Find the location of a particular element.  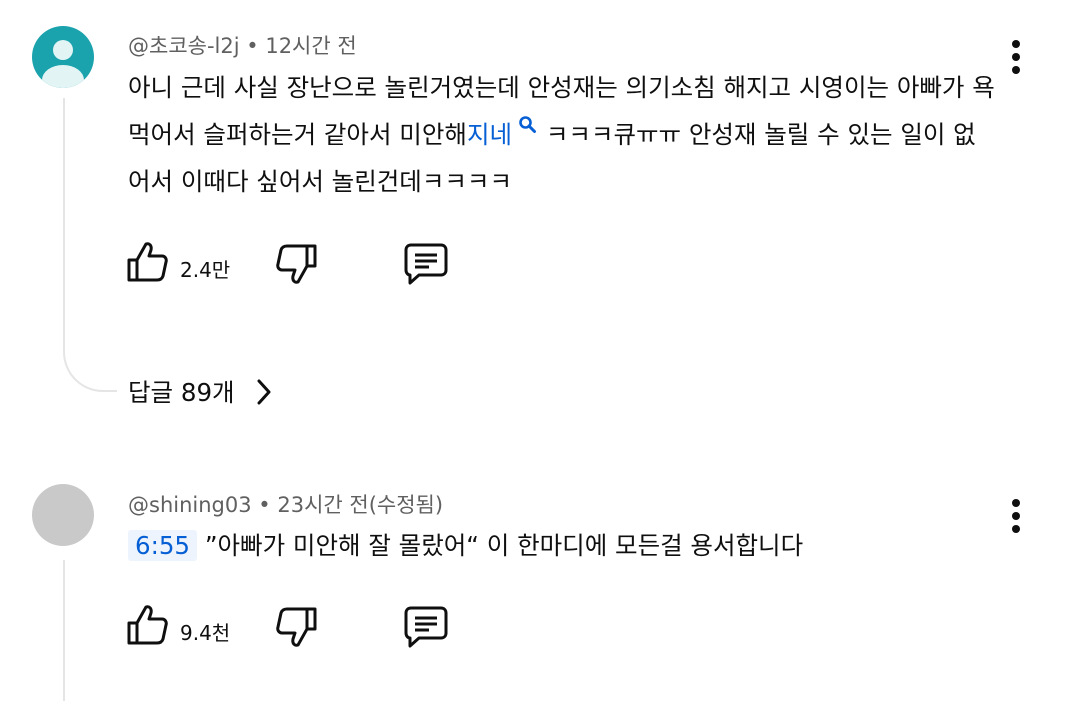

search-link: 지네 is located at coordinates (502, 132).